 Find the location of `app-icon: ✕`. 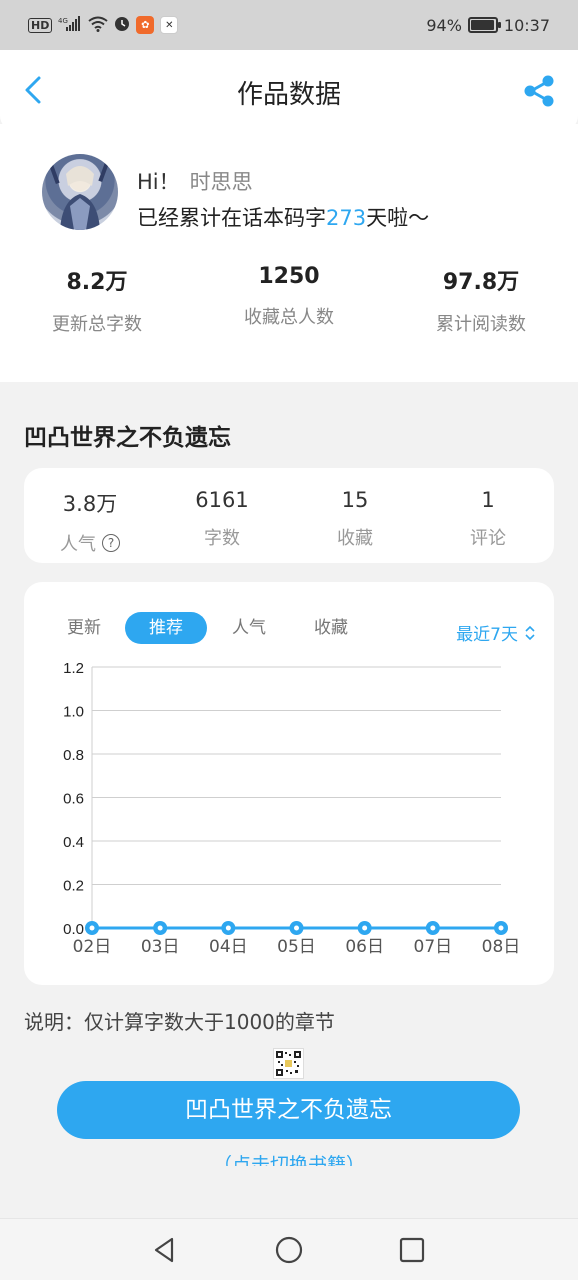

app-icon: ✕ is located at coordinates (169, 25).